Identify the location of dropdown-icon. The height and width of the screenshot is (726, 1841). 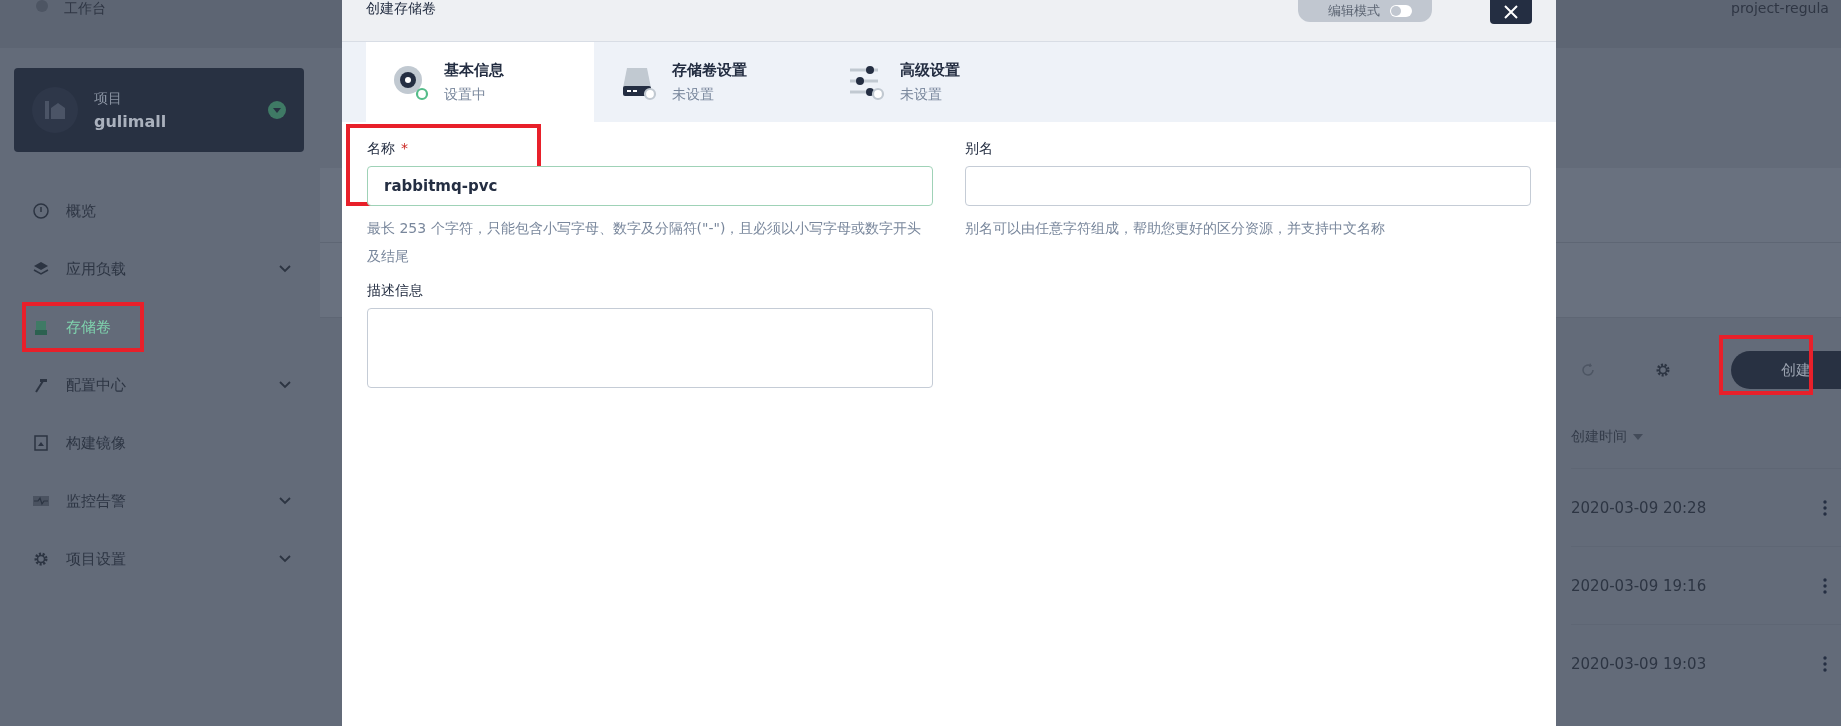
(277, 110).